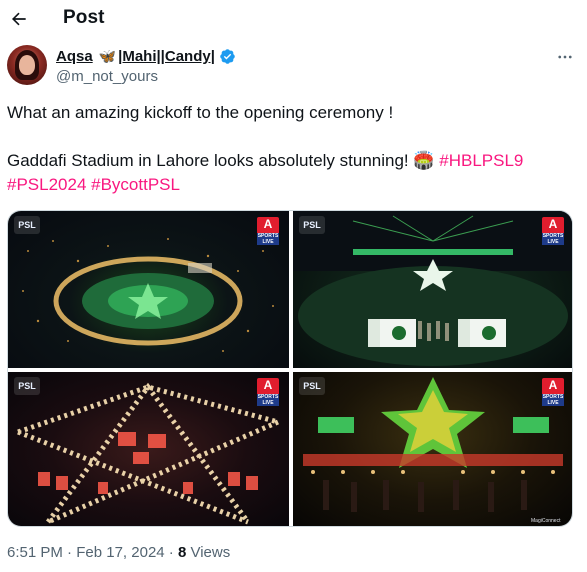 This screenshot has height=572, width=587. What do you see at coordinates (148, 449) in the screenshot?
I see `media-image-3: PSL A SPORTS LIVE` at bounding box center [148, 449].